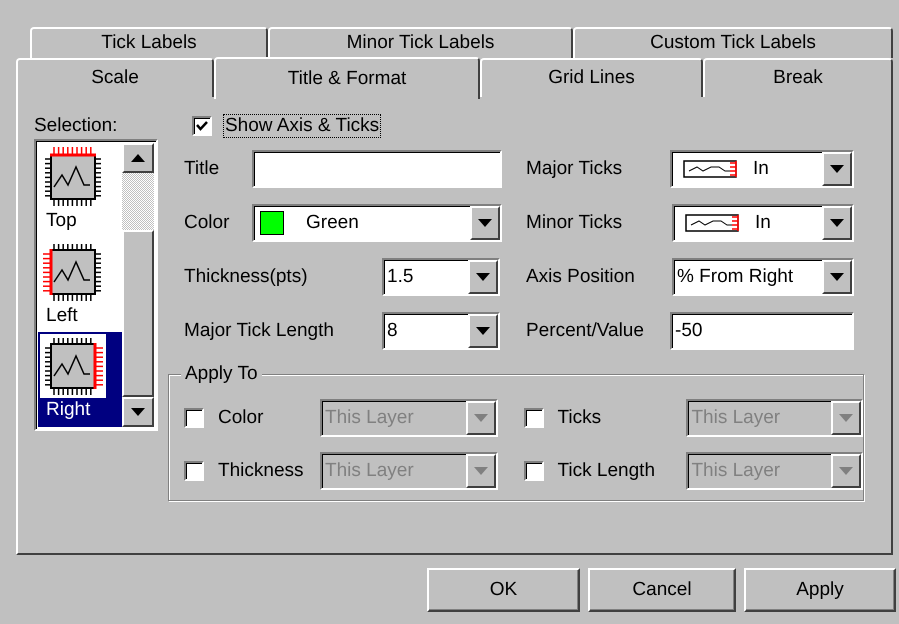 This screenshot has height=624, width=899. Describe the element at coordinates (392, 330) in the screenshot. I see `field-value: 8` at that location.